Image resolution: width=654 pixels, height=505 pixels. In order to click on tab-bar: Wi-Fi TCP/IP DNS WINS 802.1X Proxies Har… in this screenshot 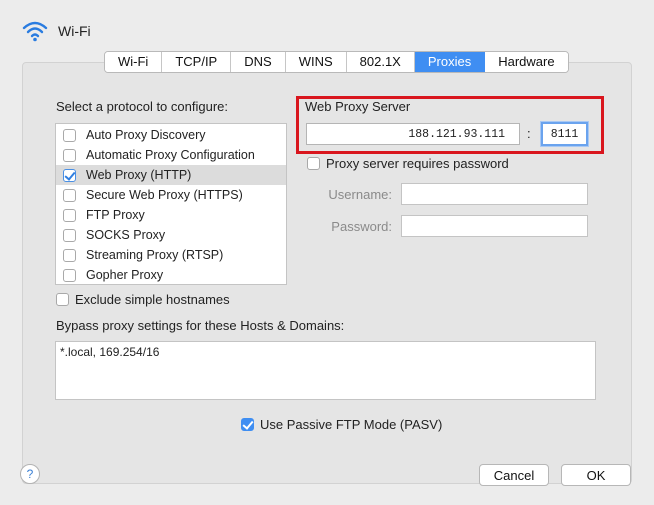, I will do `click(336, 62)`.